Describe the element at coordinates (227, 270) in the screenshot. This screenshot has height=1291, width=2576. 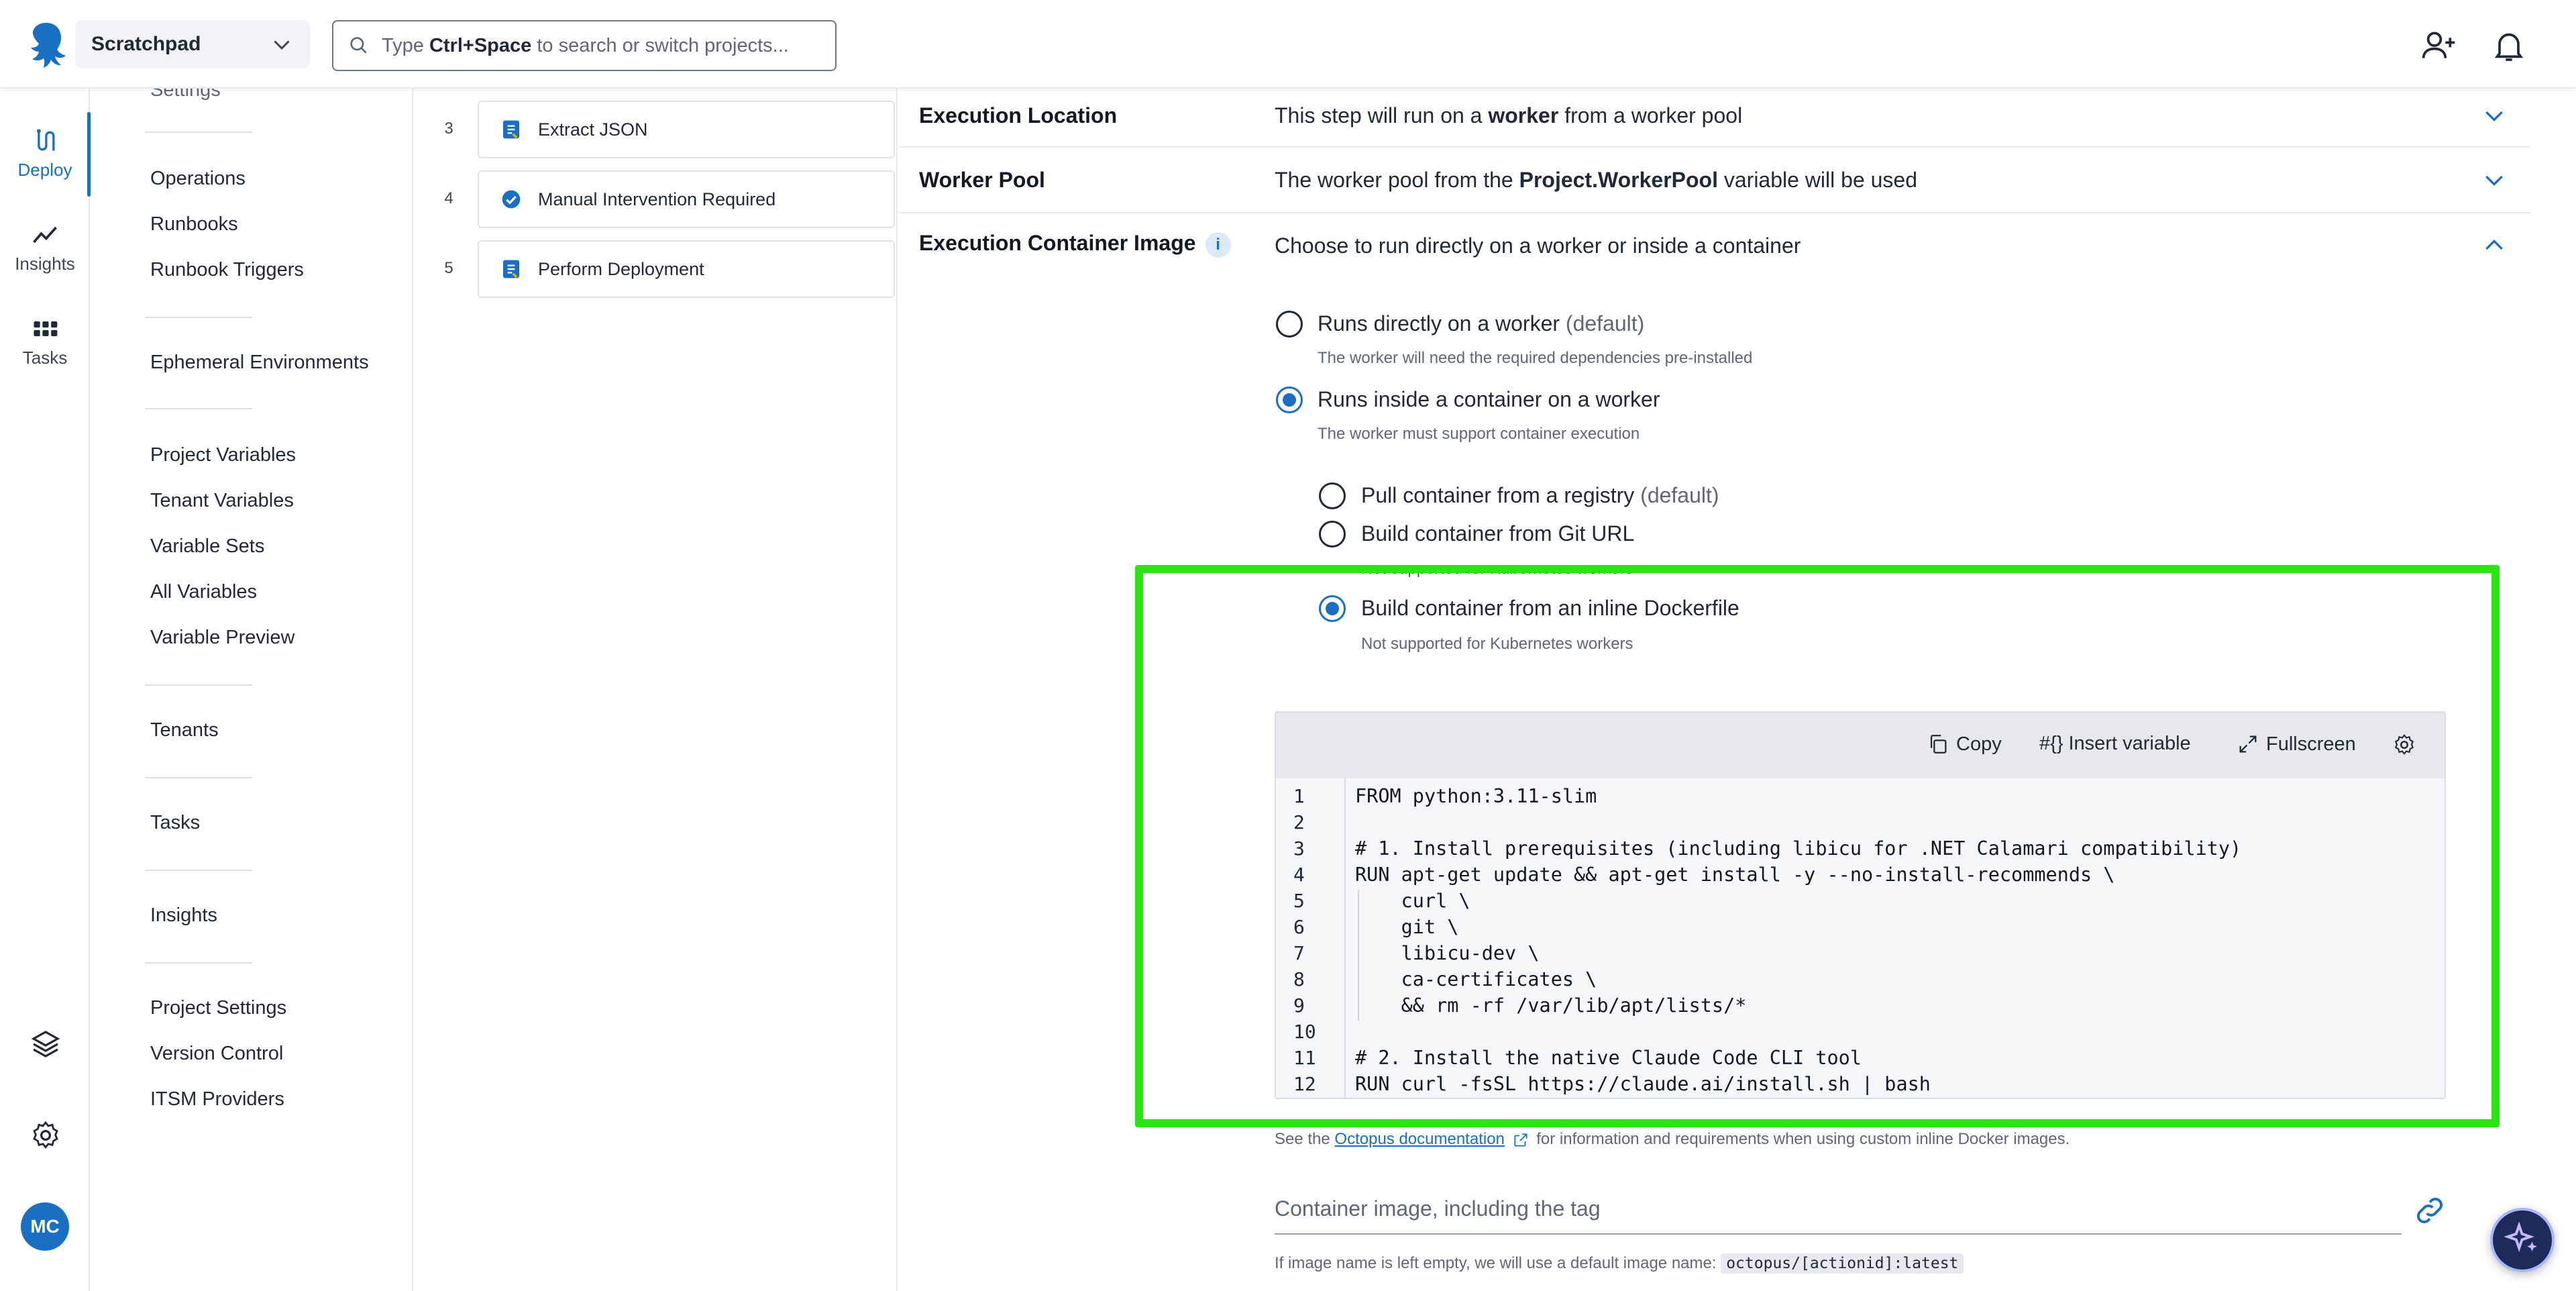
I see `nav-link-runbook-triggers: Runbook Triggers` at that location.